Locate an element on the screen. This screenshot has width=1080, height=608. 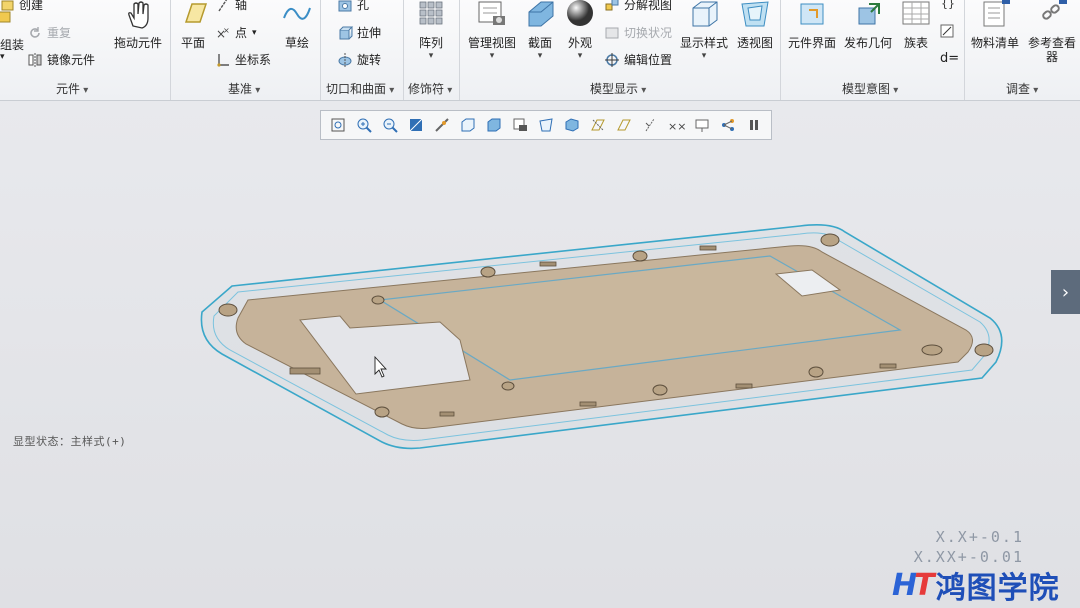
pause-icon is located at coordinates (754, 125).